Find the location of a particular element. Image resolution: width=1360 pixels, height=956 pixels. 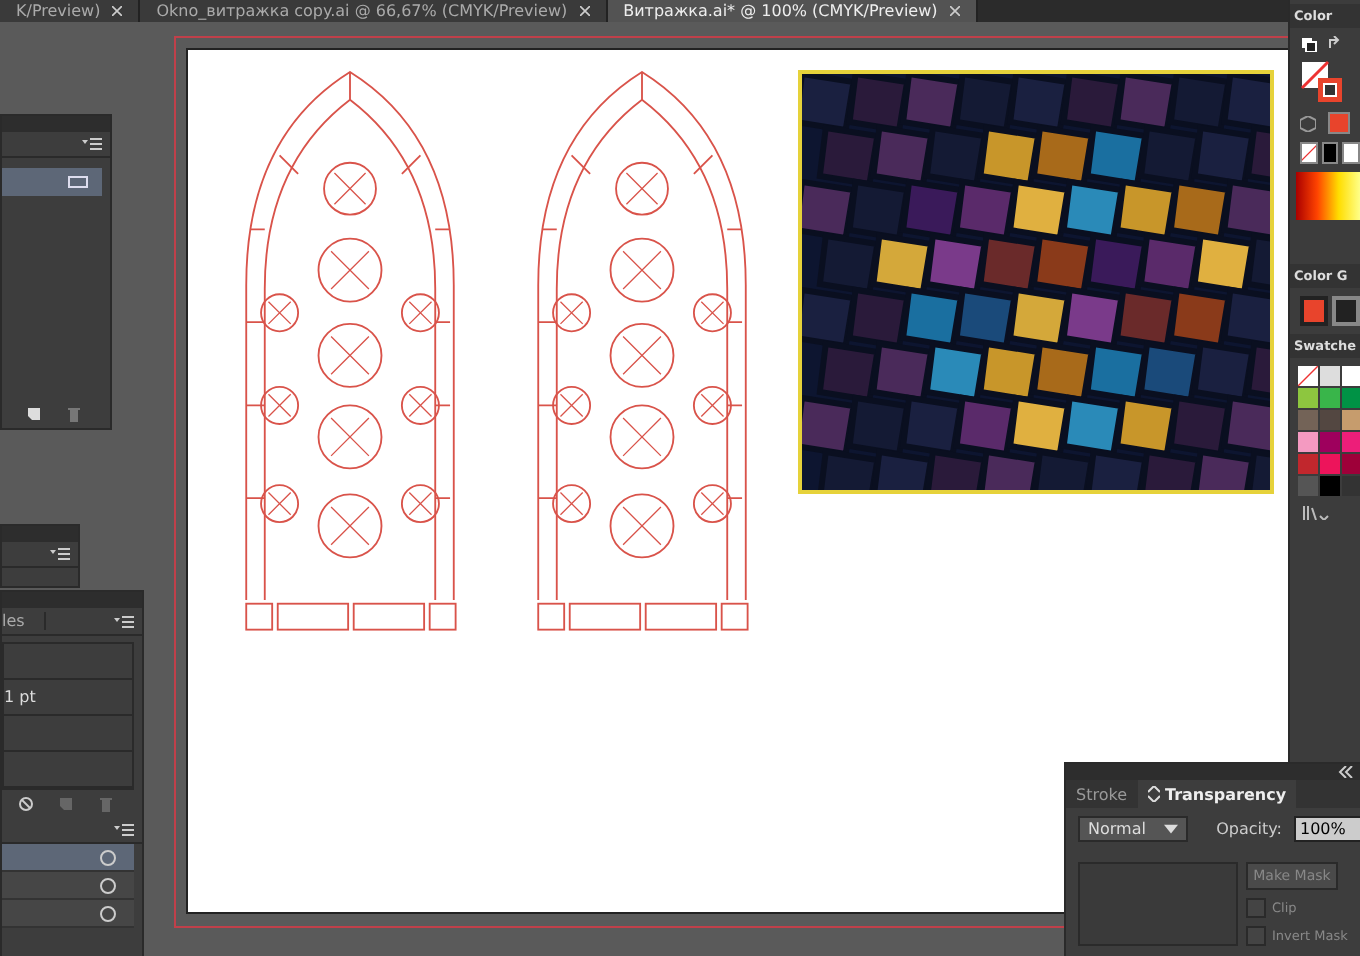

new-icon is located at coordinates (34, 414).